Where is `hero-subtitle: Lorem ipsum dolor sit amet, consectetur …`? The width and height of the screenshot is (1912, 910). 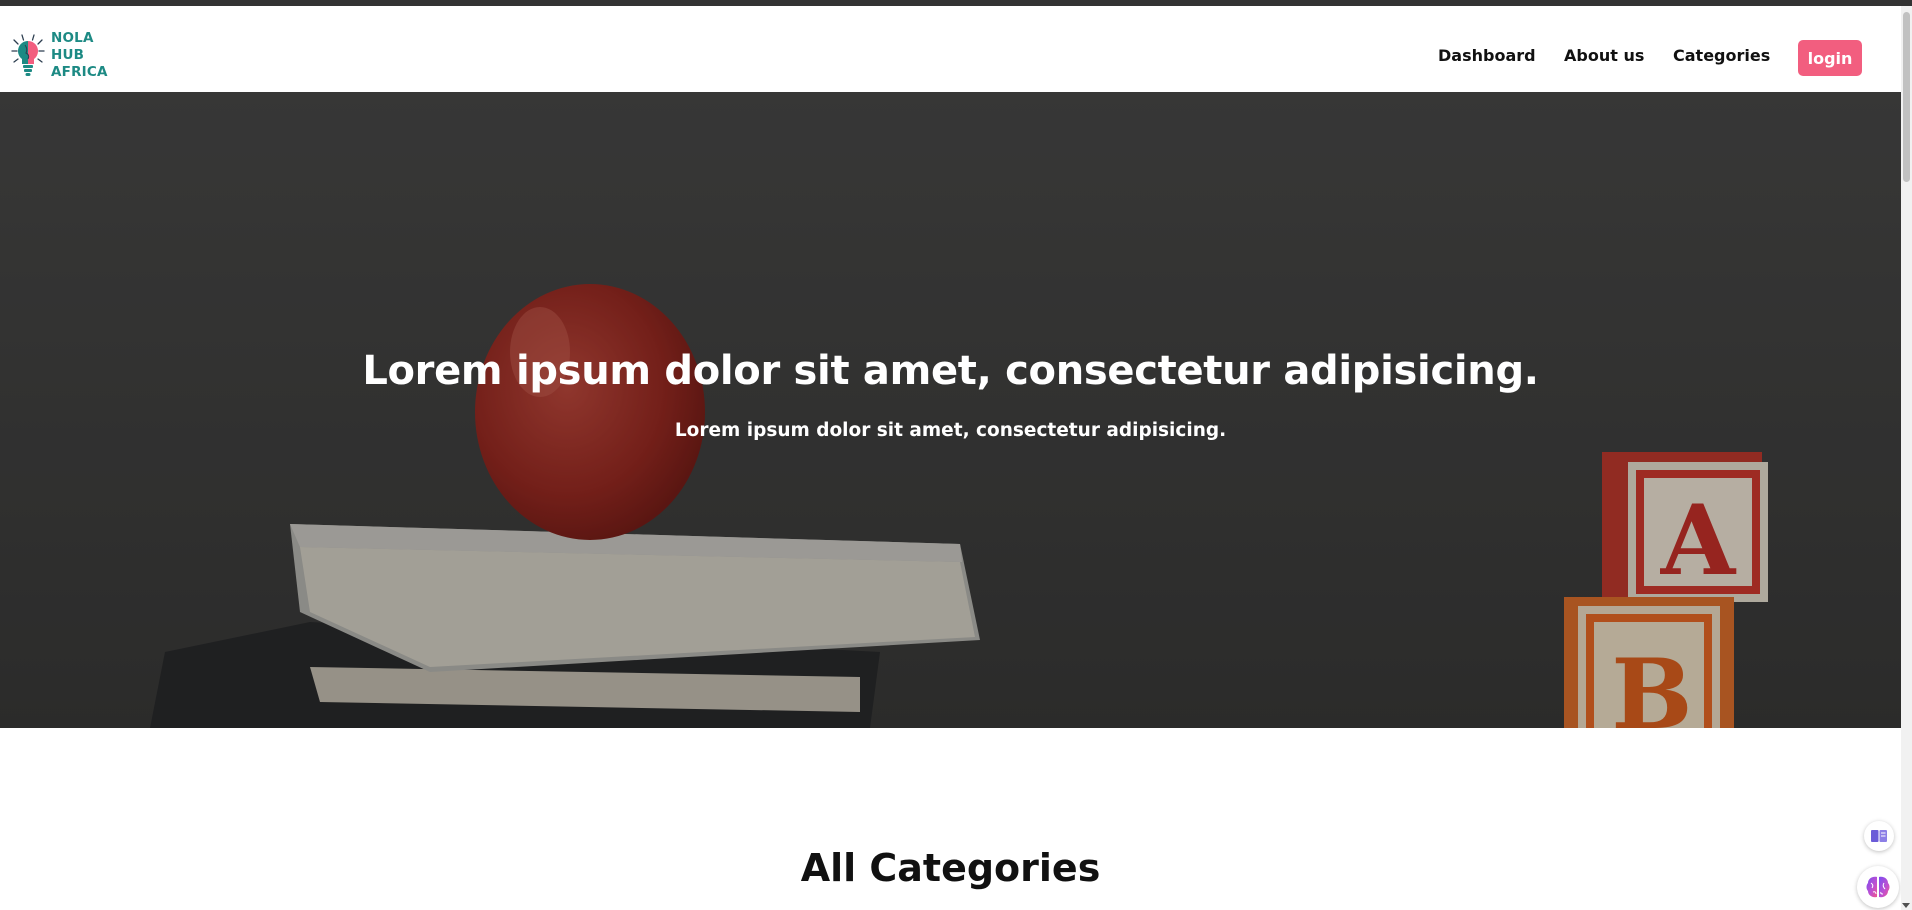 hero-subtitle: Lorem ipsum dolor sit amet, consectetur … is located at coordinates (950, 430).